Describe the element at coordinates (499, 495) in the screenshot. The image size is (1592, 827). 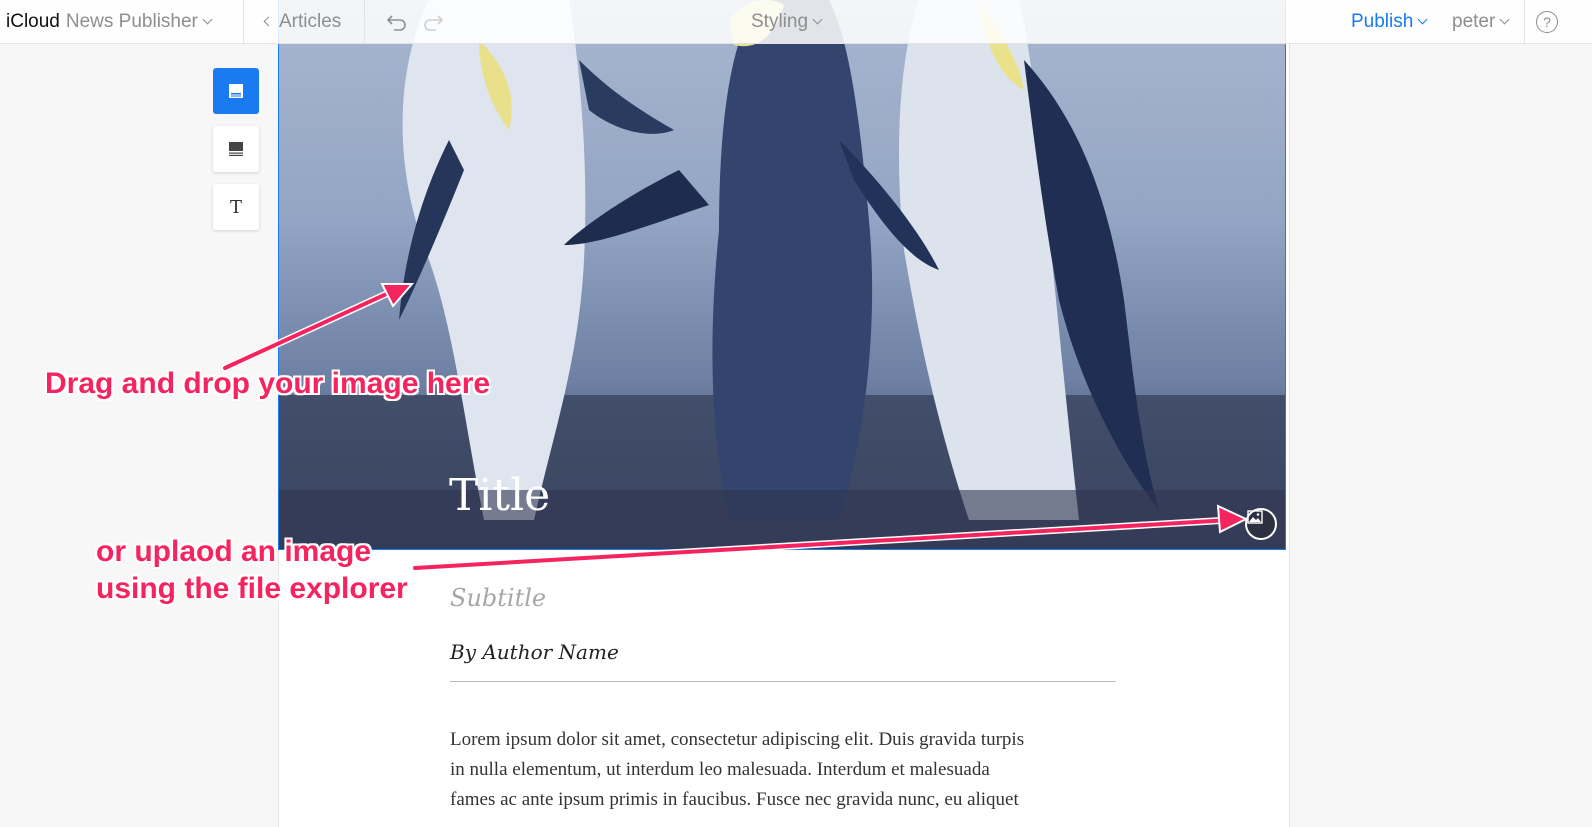
I see `article-title: Title` at that location.